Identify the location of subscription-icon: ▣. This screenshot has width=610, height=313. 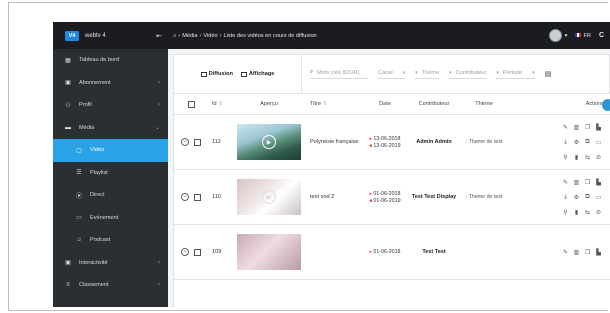
(68, 83).